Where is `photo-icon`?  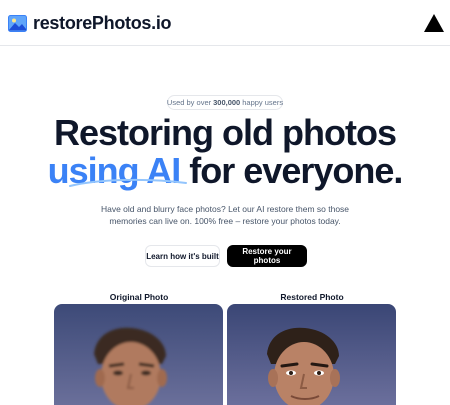 photo-icon is located at coordinates (17, 23).